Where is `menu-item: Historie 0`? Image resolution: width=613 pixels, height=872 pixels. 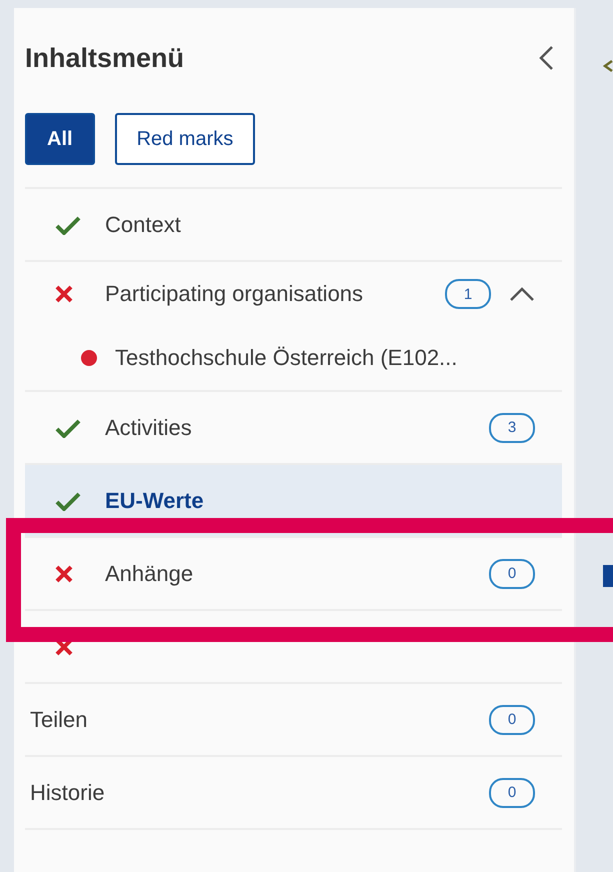 menu-item: Historie 0 is located at coordinates (293, 792).